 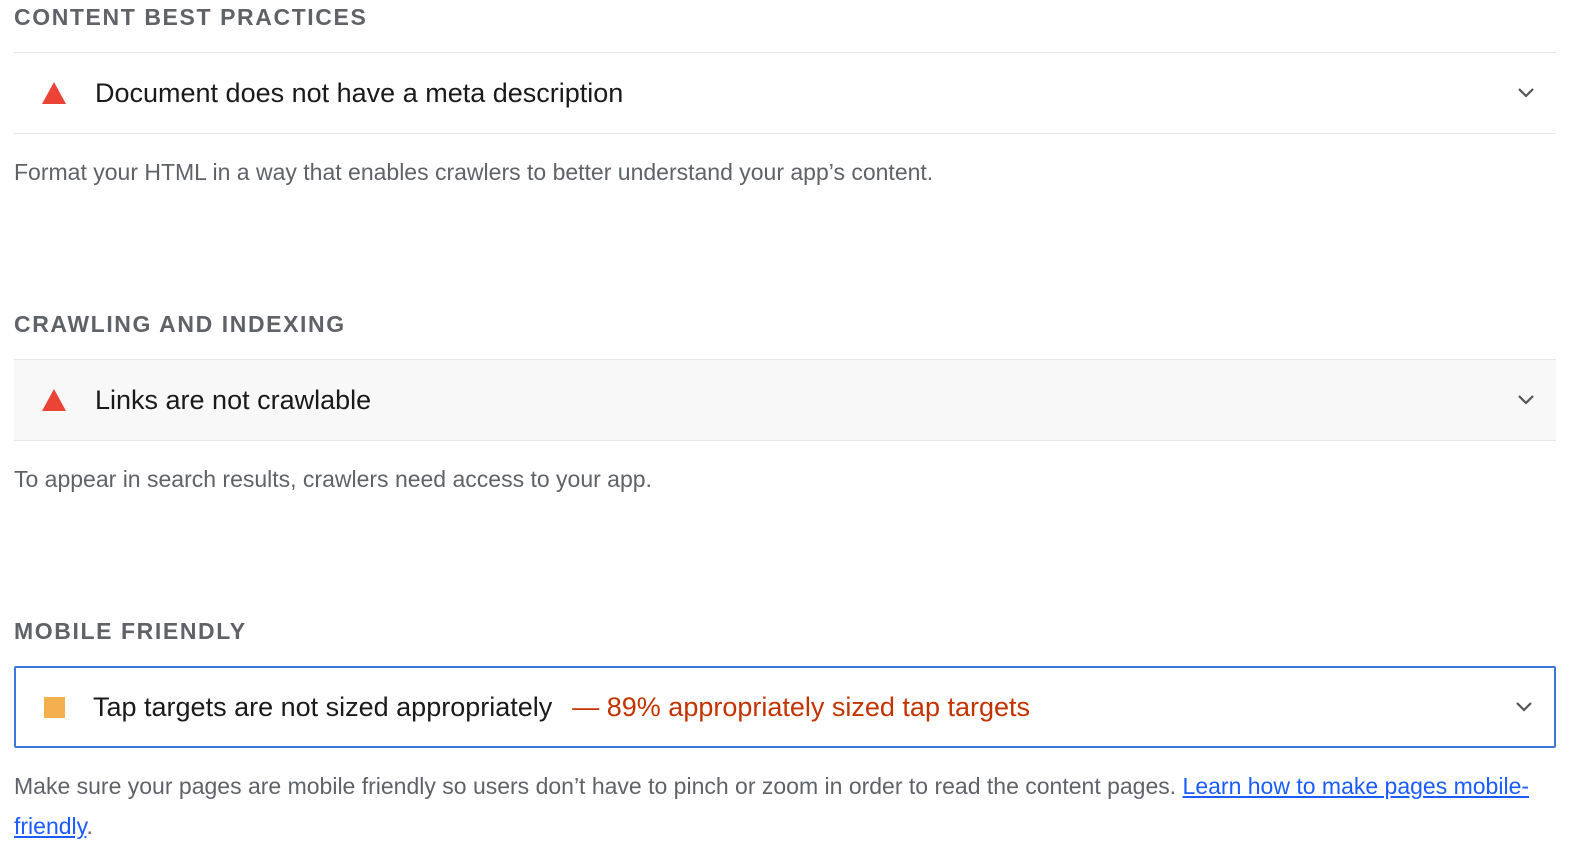 What do you see at coordinates (130, 631) in the screenshot?
I see `group-title: MOBILE FRIENDLY` at bounding box center [130, 631].